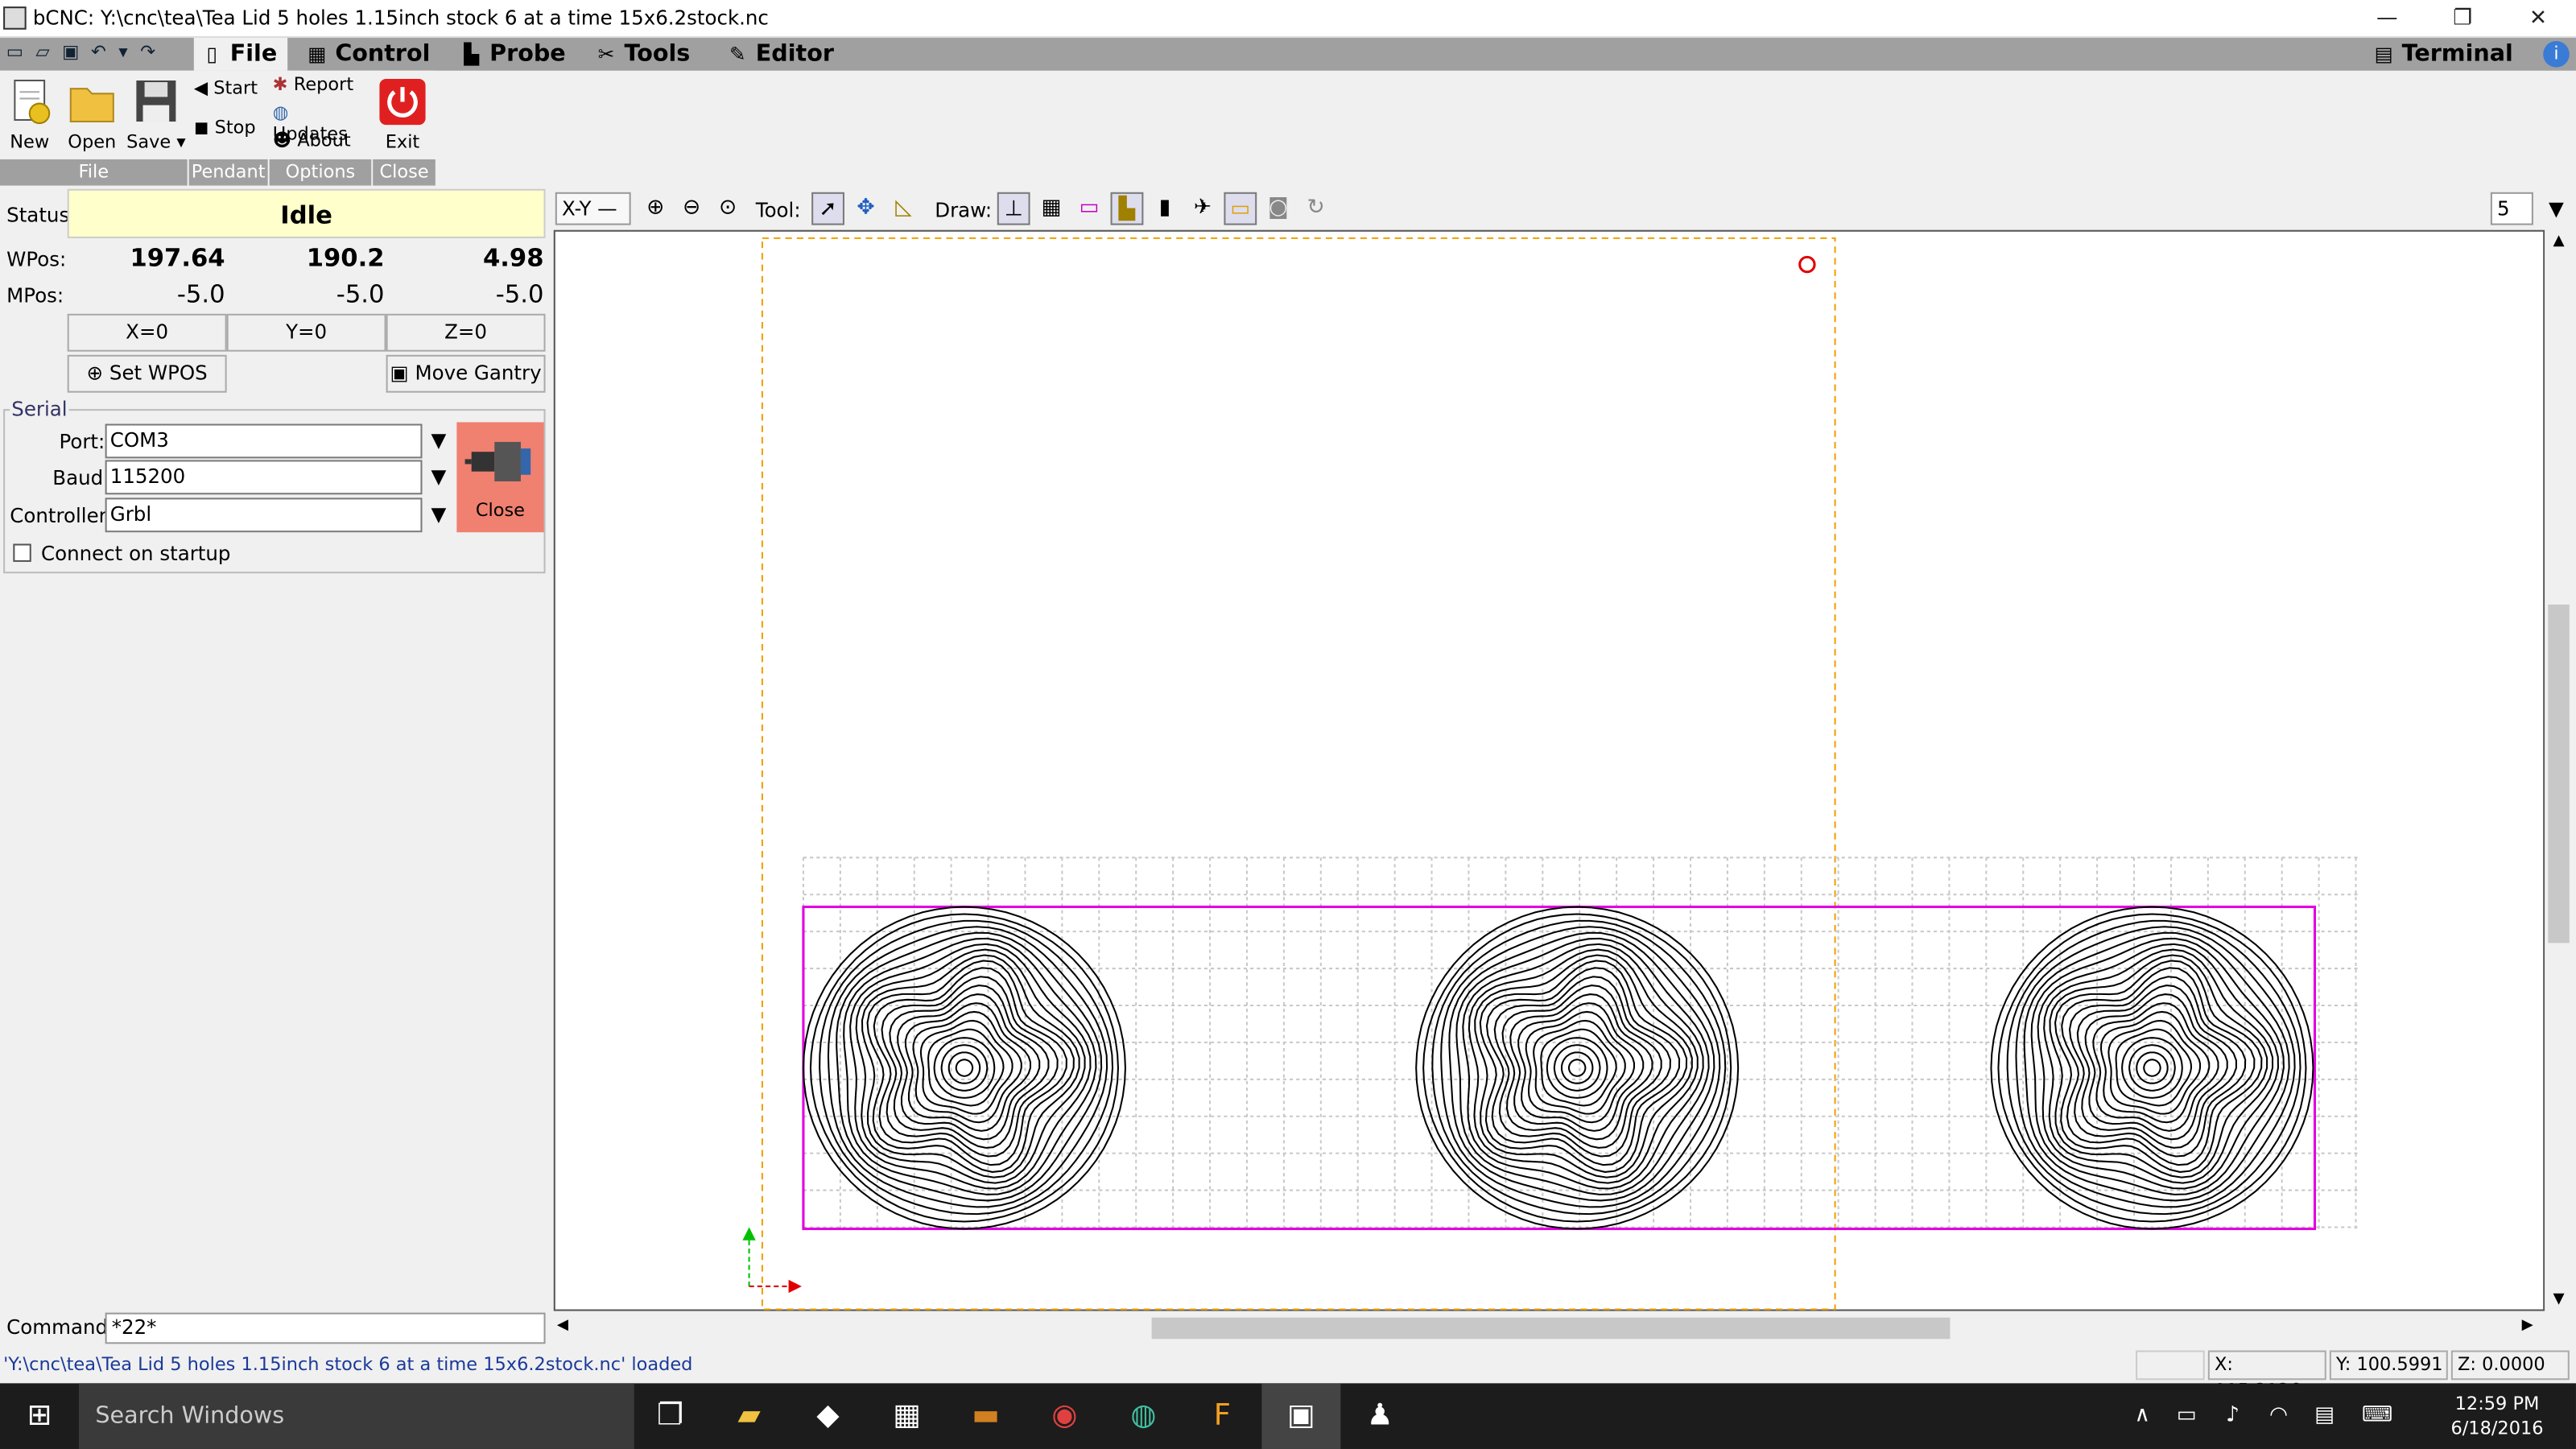 This screenshot has height=1449, width=2576. What do you see at coordinates (230, 90) in the screenshot?
I see `start-button: ◀ Start` at bounding box center [230, 90].